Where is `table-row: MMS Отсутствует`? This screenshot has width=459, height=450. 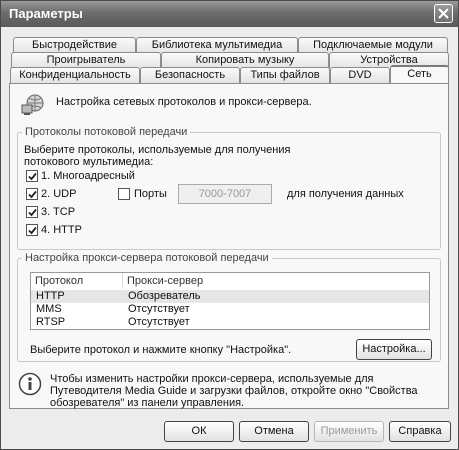
table-row: MMS Отсутствует is located at coordinates (230, 309).